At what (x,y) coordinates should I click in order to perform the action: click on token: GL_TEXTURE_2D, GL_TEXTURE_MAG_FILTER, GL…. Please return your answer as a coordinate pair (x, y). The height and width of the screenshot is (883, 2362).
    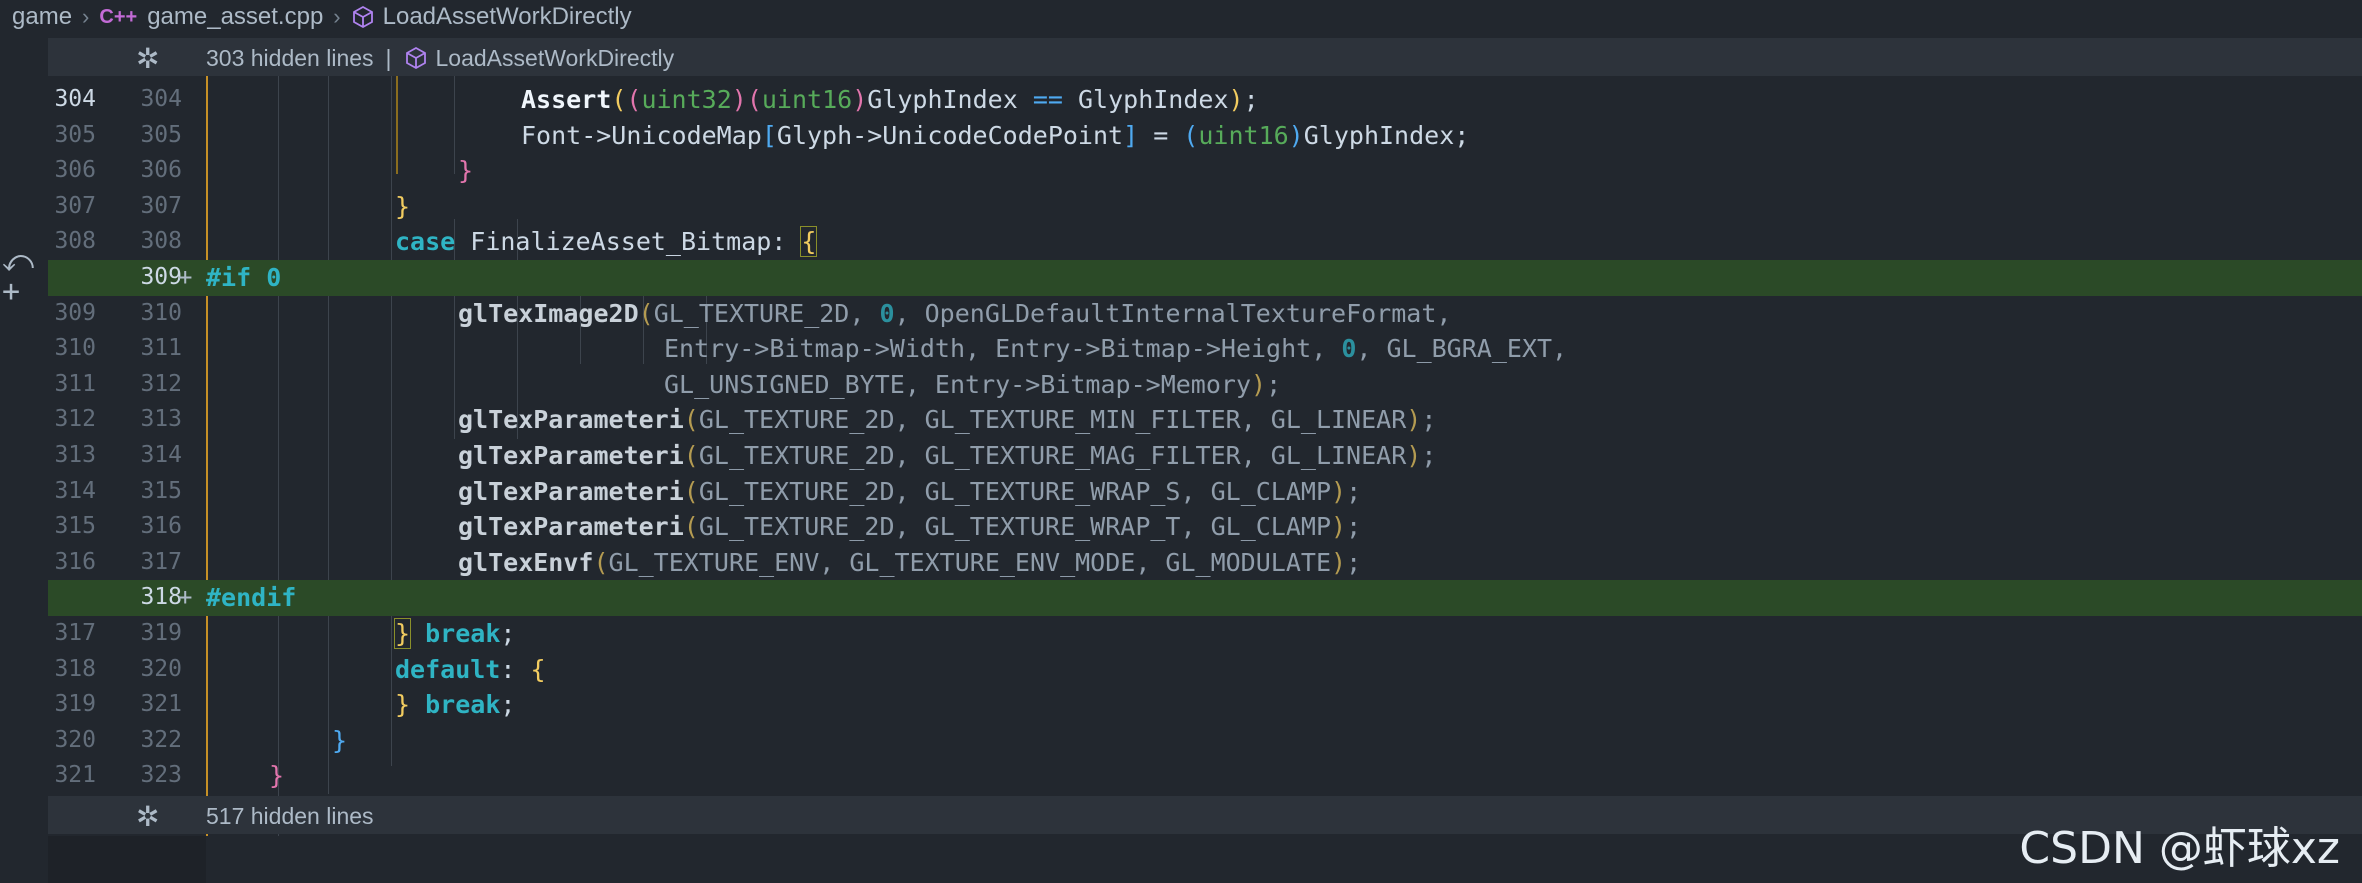
    Looking at the image, I should click on (1052, 455).